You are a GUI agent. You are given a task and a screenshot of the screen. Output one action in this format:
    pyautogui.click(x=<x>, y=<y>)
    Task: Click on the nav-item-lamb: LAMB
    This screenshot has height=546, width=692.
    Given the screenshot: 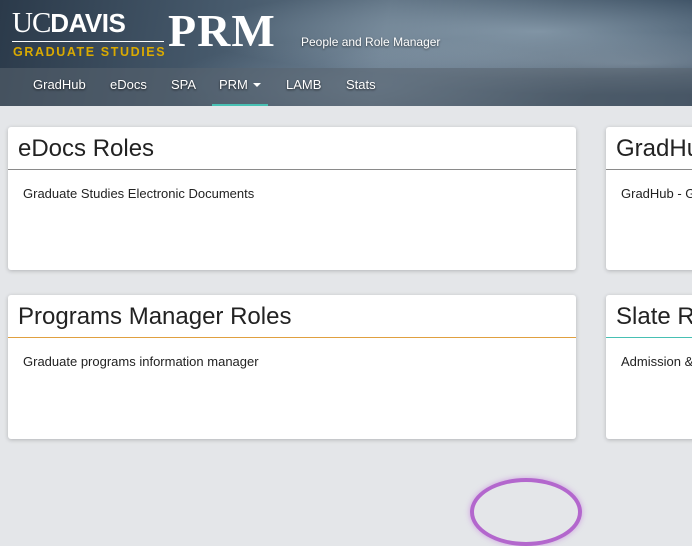 What is the action you would take?
    pyautogui.click(x=303, y=86)
    